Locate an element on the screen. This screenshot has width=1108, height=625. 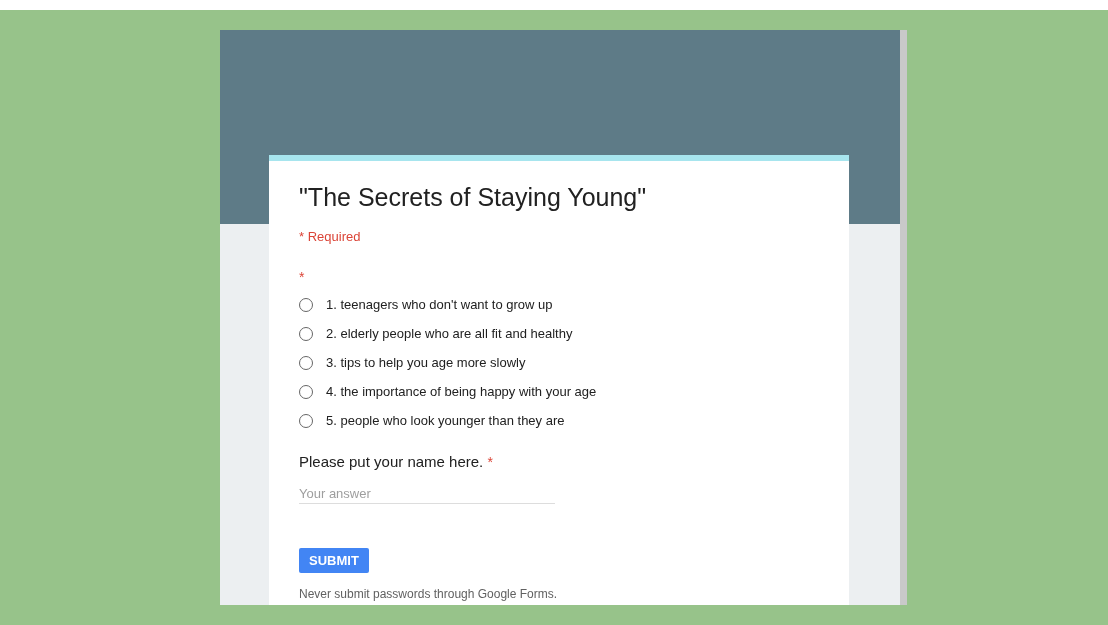
option-label: 3. tips to help you age more slowly is located at coordinates (426, 362).